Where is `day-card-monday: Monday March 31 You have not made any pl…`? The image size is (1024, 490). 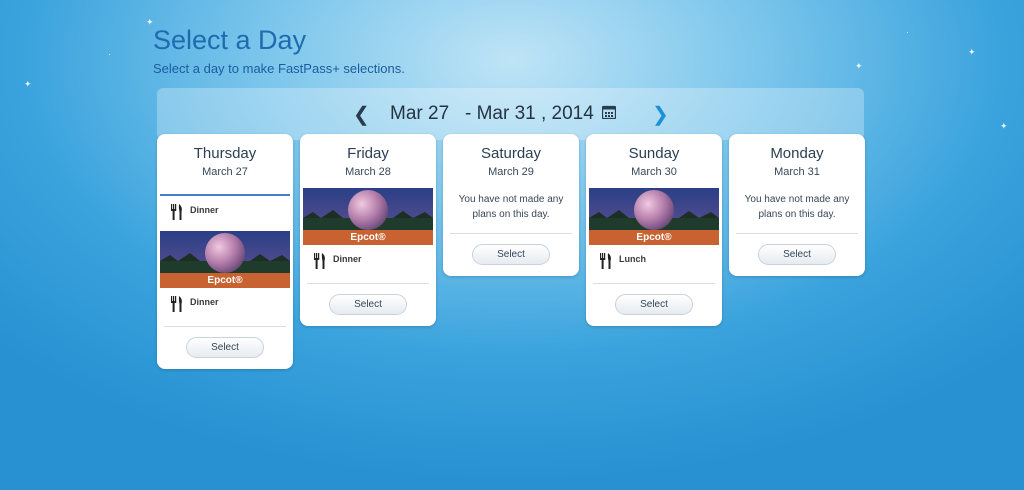
day-card-monday: Monday March 31 You have not made any pl… is located at coordinates (797, 205).